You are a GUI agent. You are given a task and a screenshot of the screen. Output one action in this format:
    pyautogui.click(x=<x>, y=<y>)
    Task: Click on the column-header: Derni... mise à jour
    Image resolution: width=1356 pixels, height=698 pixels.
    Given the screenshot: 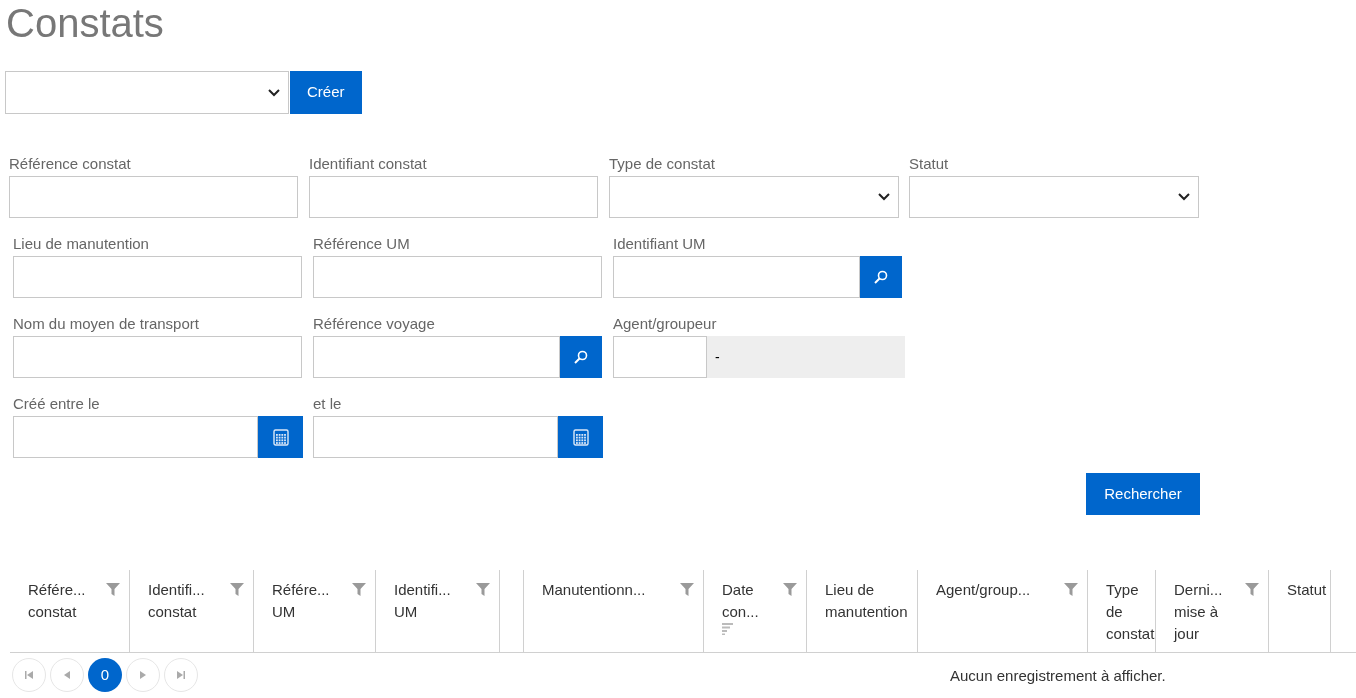 What is the action you would take?
    pyautogui.click(x=1212, y=611)
    